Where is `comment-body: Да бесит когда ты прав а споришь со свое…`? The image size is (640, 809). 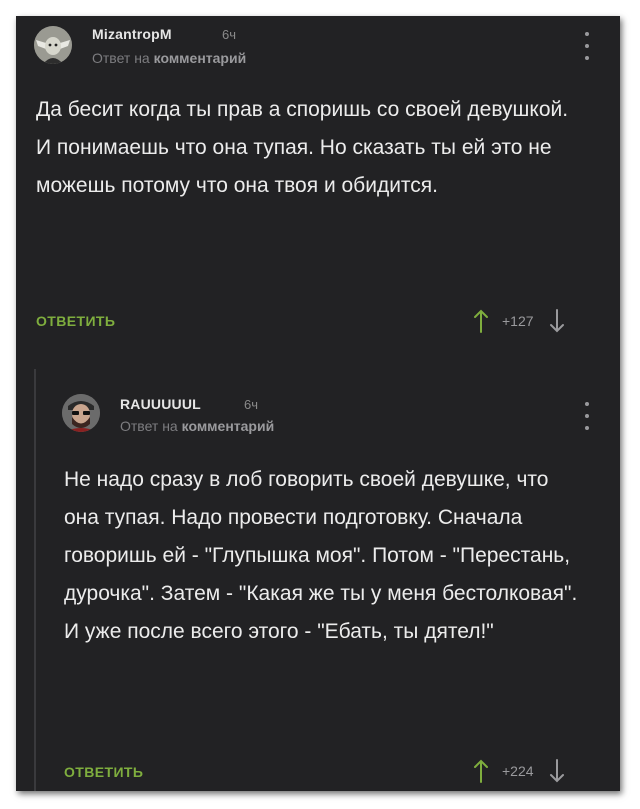
comment-body: Да бесит когда ты прав а споришь со свое… is located at coordinates (322, 148).